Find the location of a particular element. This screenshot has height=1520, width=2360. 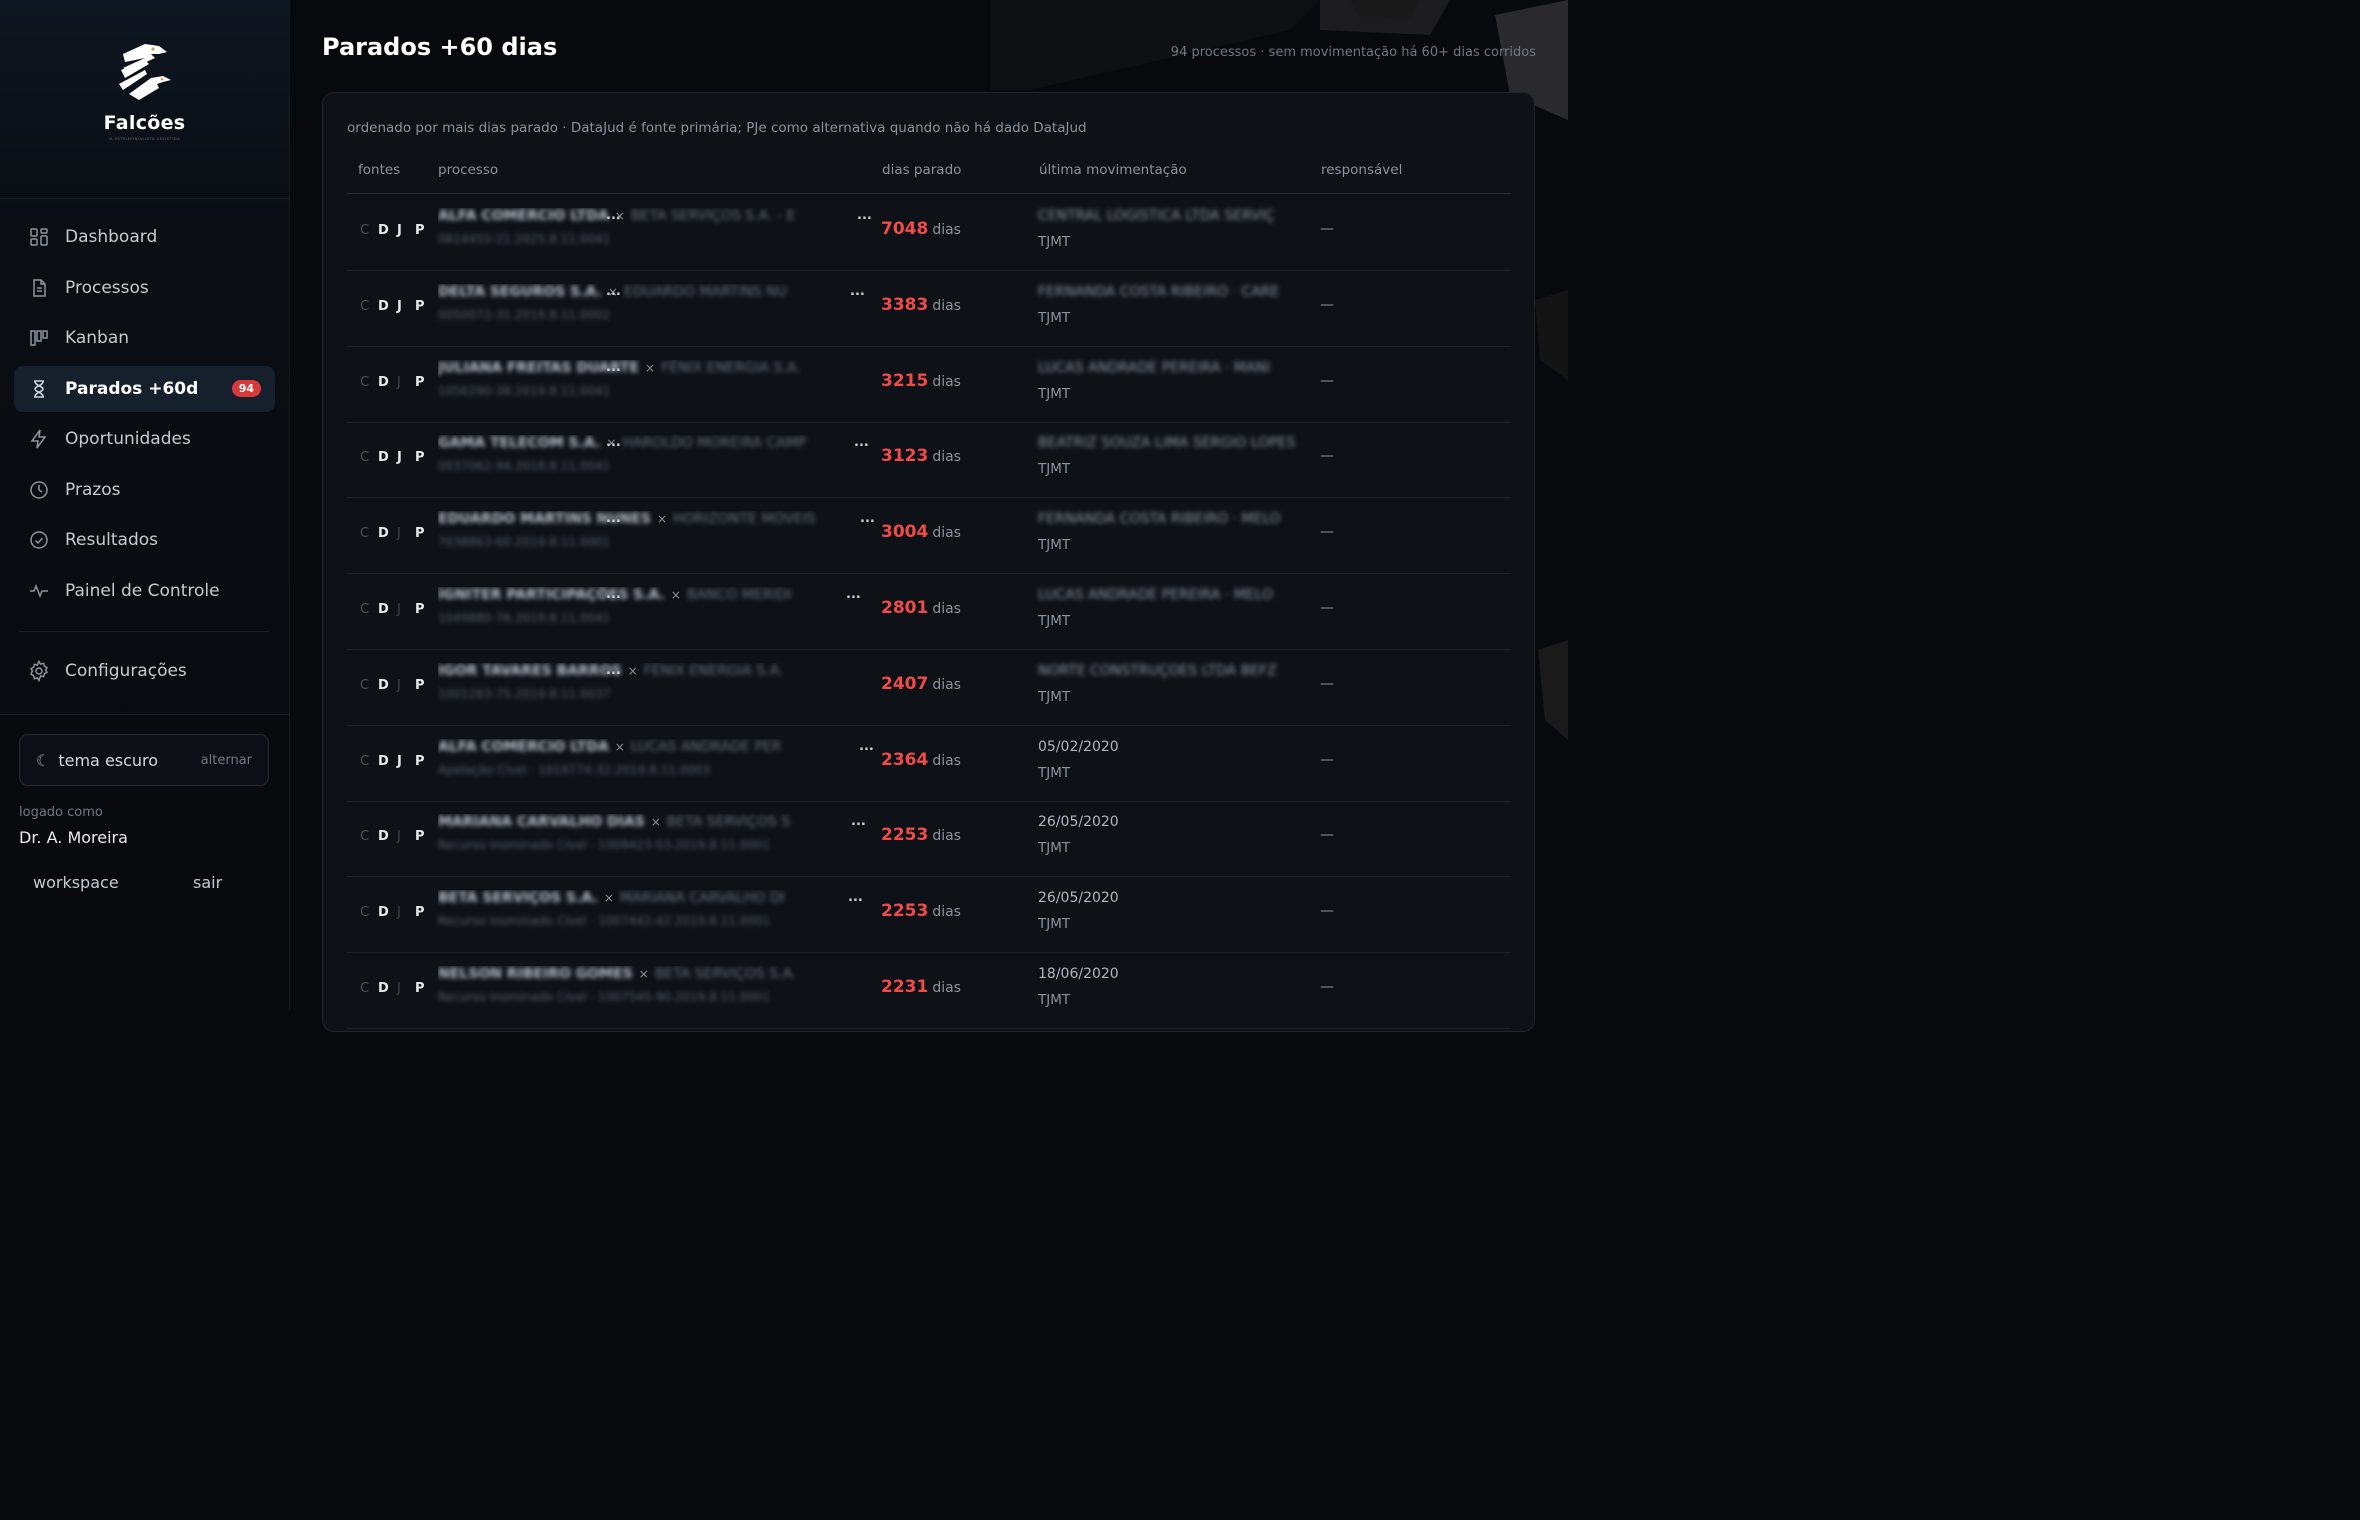

sidebar-item-prazos: Prazos is located at coordinates (144, 490).